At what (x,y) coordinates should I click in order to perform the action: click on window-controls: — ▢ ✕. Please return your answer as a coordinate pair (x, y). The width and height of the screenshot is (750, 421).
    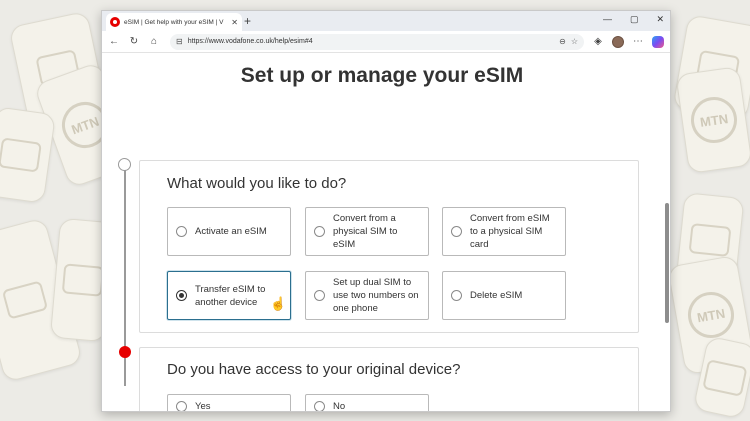
    Looking at the image, I should click on (633, 19).